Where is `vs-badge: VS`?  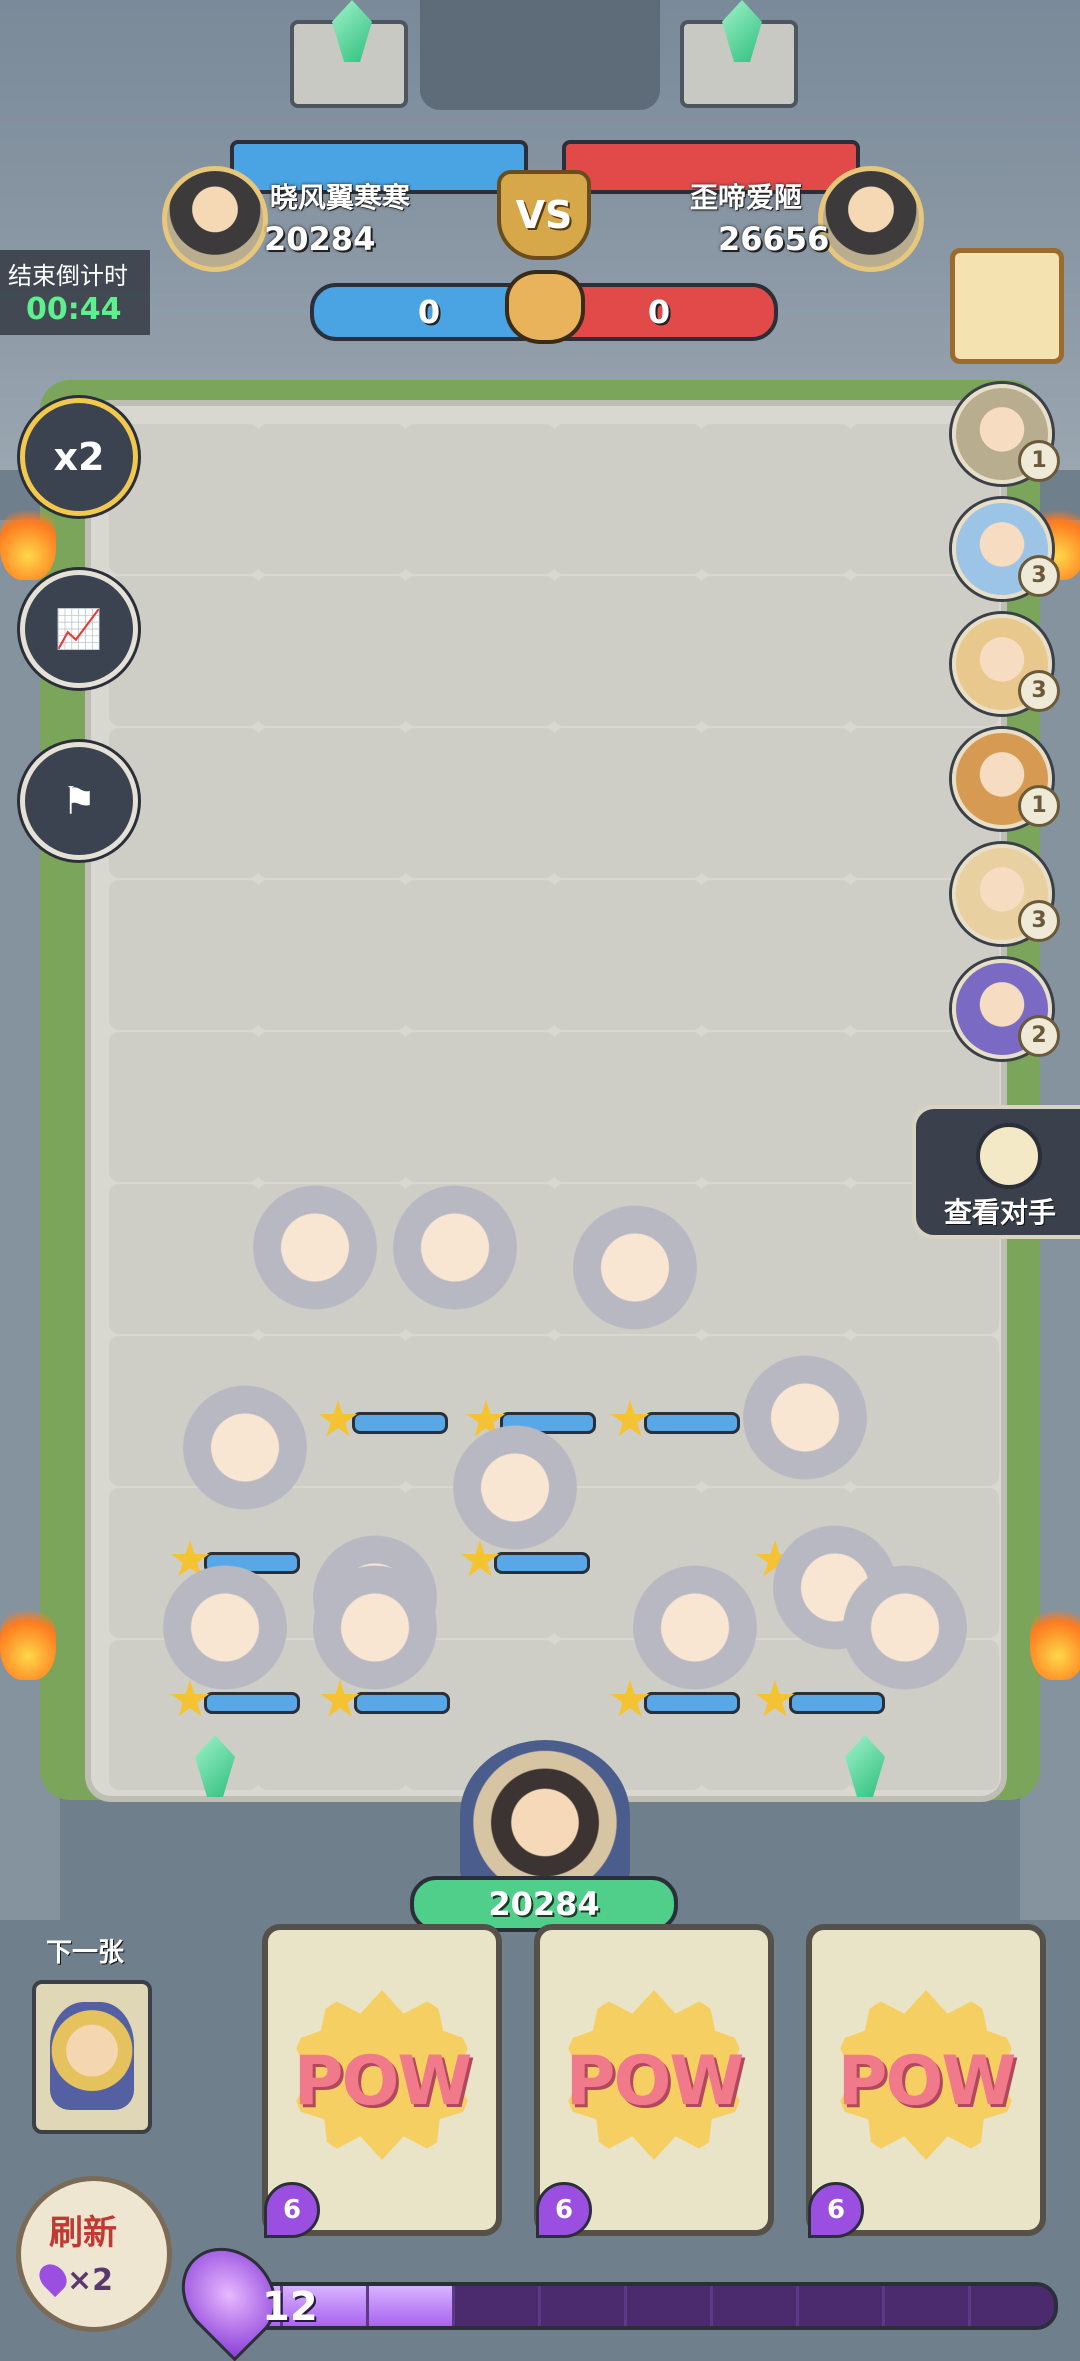 vs-badge: VS is located at coordinates (544, 215).